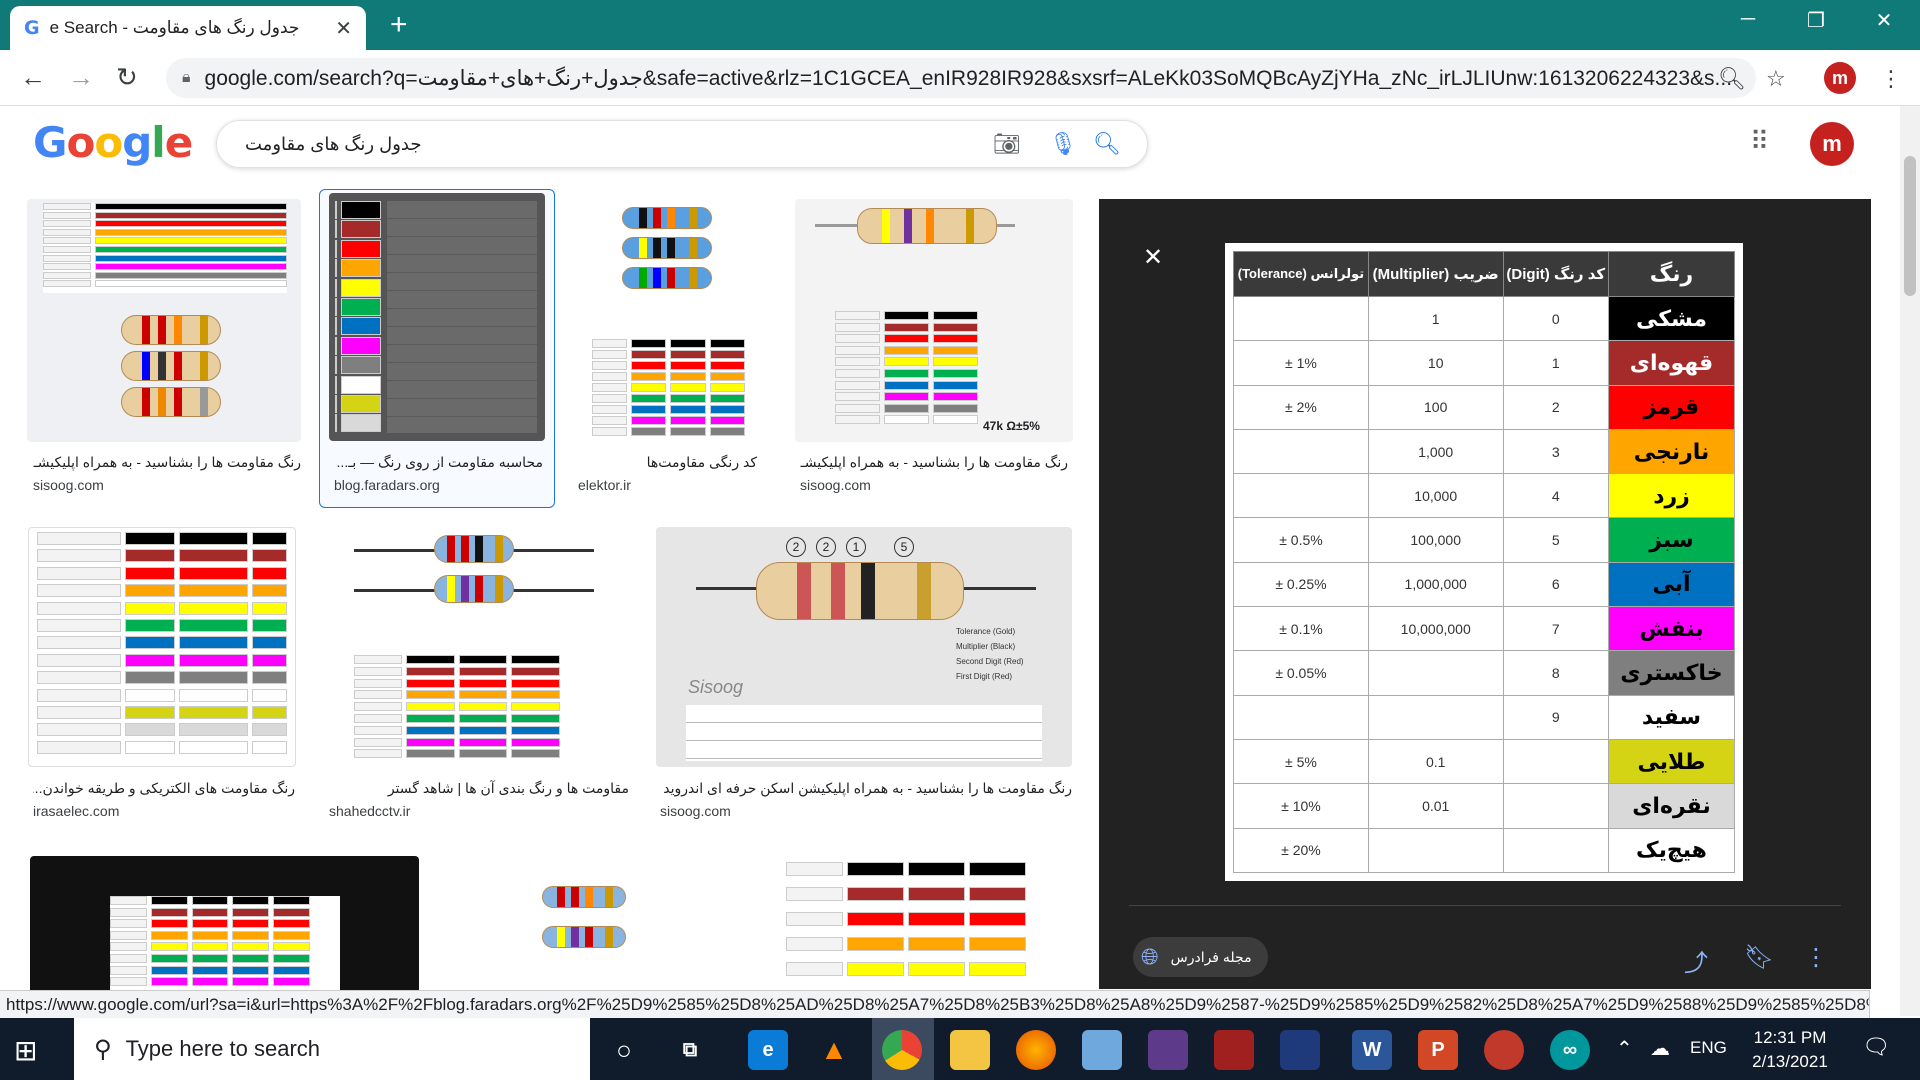 This screenshot has height=1080, width=1920. What do you see at coordinates (1759, 957) in the screenshot?
I see `bookmark-icon: 🔖︎` at bounding box center [1759, 957].